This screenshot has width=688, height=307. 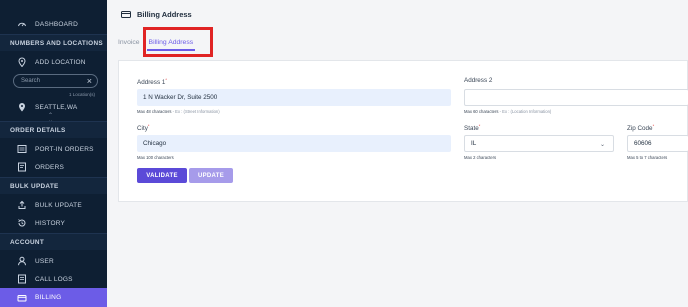 What do you see at coordinates (53, 43) in the screenshot?
I see `section-numbers-locations: NUMBERS AND LOCATIONS` at bounding box center [53, 43].